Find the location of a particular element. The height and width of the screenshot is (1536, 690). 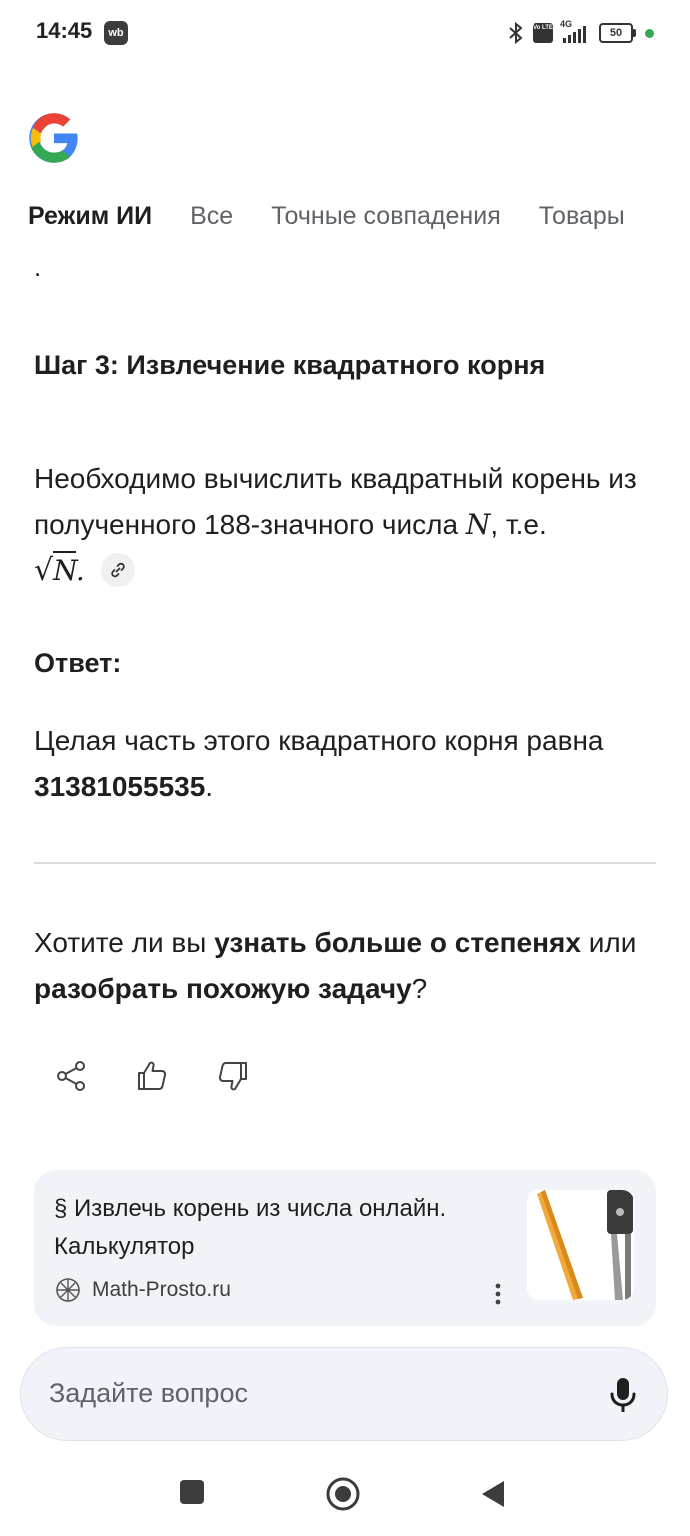

sqrt-radicand: N is located at coordinates (64, 569).